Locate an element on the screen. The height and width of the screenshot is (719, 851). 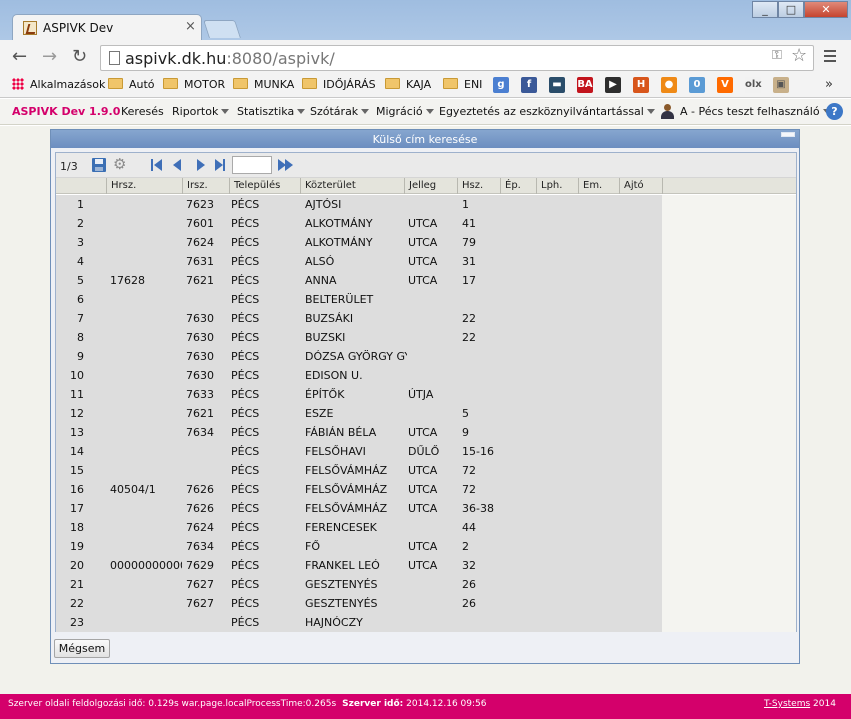
column-header-kozterulet: Közterület is located at coordinates (352, 186).